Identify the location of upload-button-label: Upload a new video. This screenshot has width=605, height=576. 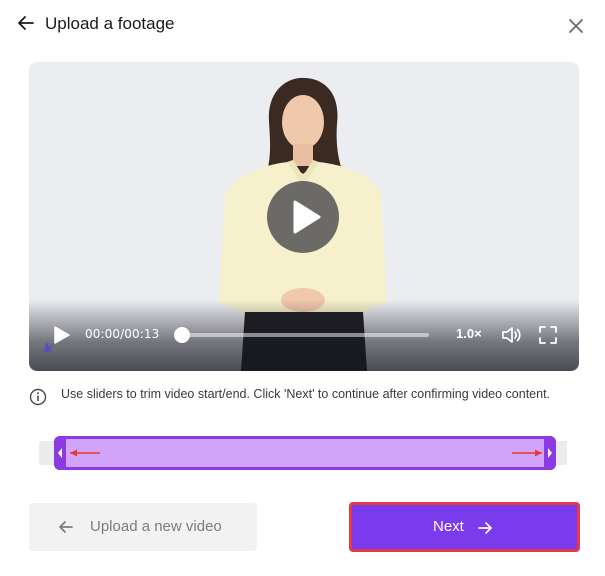
(156, 526).